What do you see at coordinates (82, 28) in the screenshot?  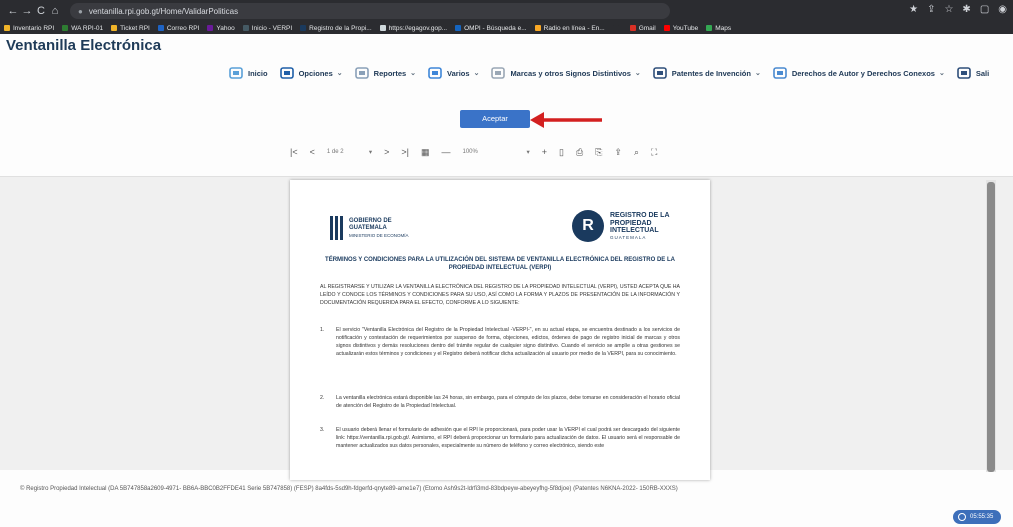 I see `bookmark-item: WA RPI-01` at bounding box center [82, 28].